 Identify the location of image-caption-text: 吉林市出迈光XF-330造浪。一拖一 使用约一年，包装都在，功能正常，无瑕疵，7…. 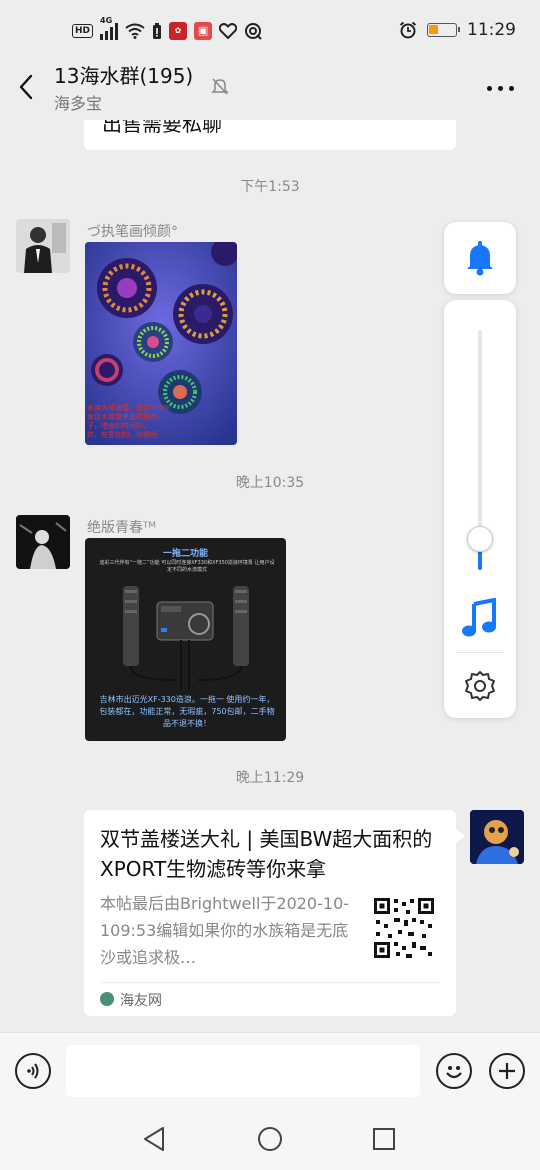
(187, 711).